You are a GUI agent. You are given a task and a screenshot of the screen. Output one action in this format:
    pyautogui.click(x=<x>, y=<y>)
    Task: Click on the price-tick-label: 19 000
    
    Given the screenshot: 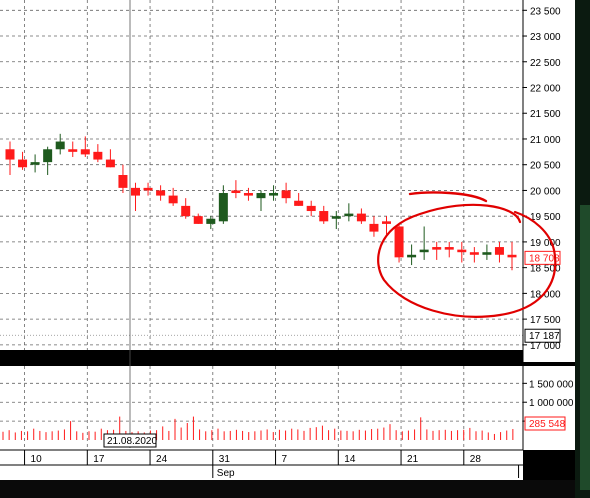 What is the action you would take?
    pyautogui.click(x=545, y=243)
    